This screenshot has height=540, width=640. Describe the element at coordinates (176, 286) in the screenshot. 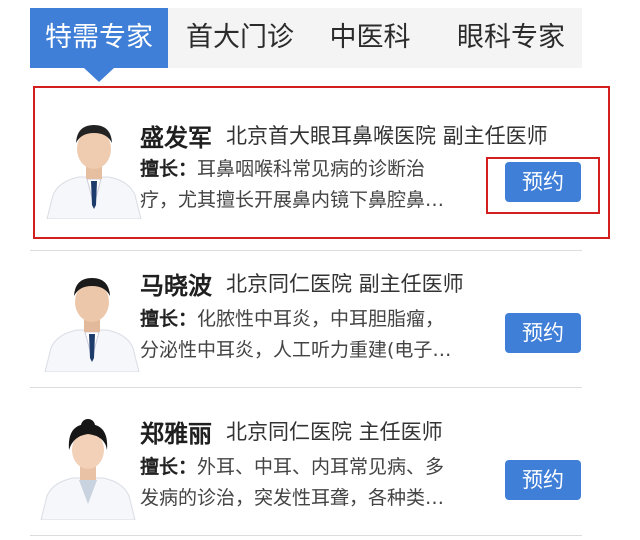

I see `doctor-name: 马晓波` at that location.